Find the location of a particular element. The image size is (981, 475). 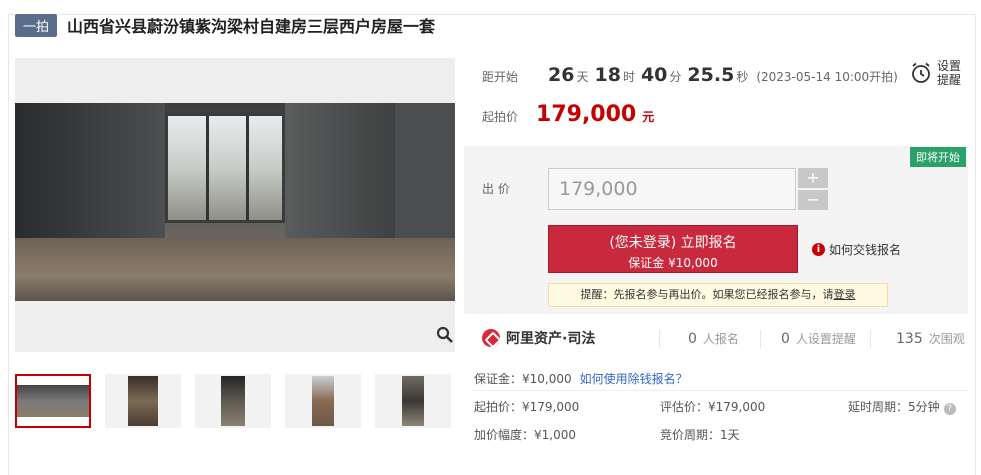

signup-count: 0 人报名 is located at coordinates (713, 338).